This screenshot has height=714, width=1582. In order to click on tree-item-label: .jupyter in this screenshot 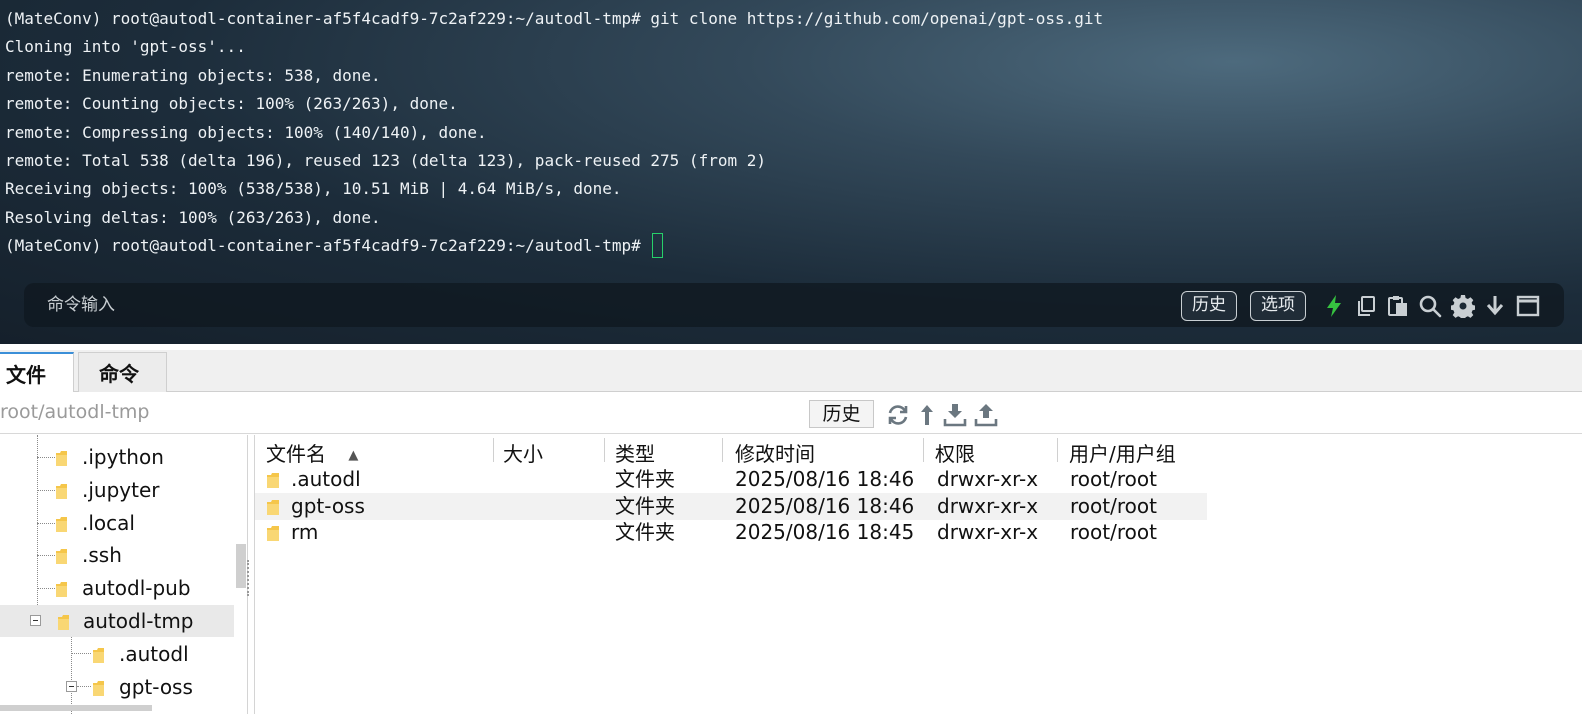, I will do `click(121, 490)`.